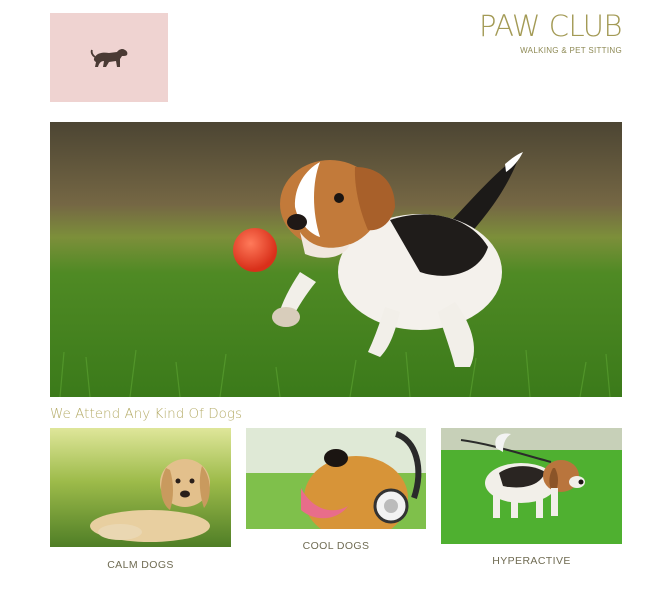 Image resolution: width=671 pixels, height=605 pixels. I want to click on caption-cool-dogs: COOL DOGS, so click(336, 546).